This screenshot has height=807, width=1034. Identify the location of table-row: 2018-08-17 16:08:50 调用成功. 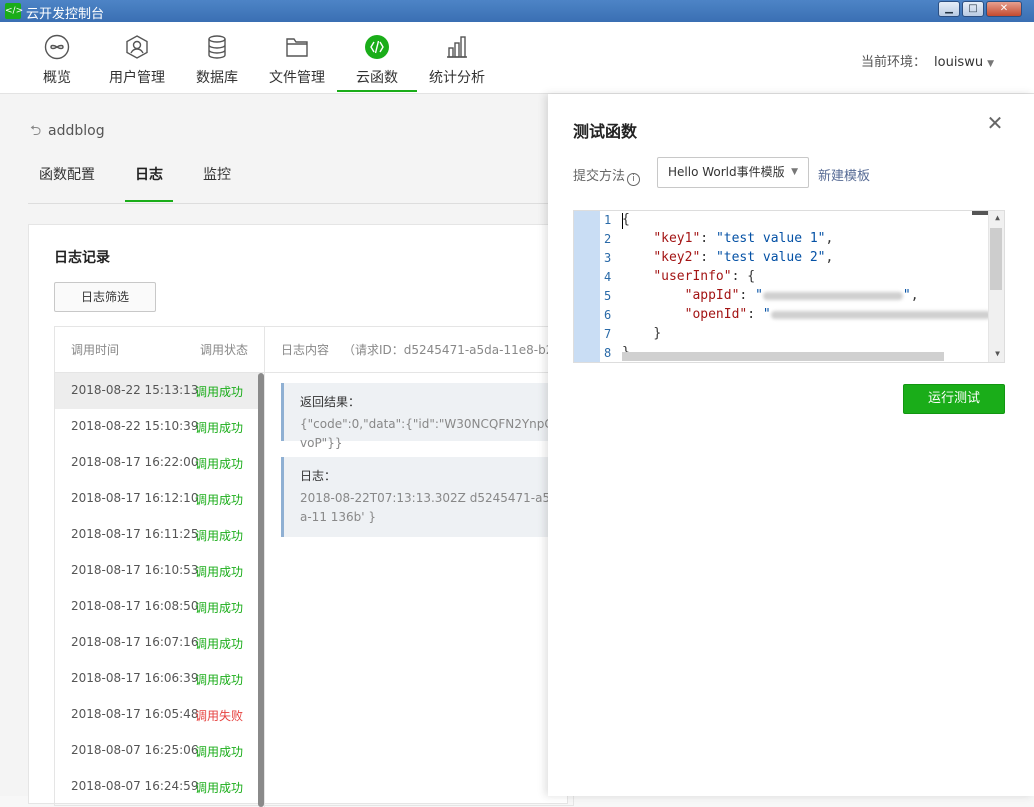
(157, 607).